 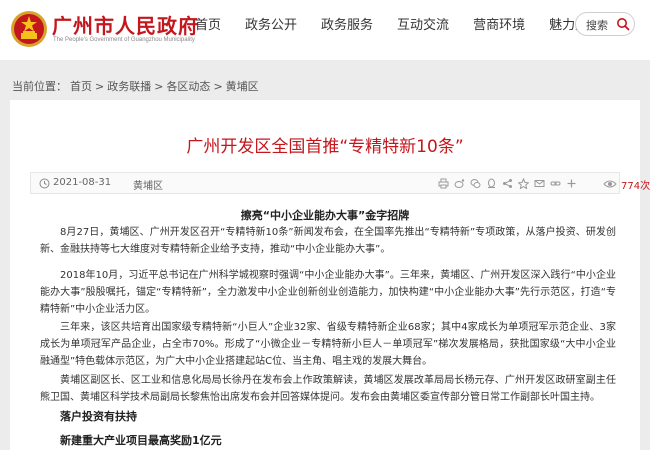 I want to click on breadcrumb-item-news: 政务联播, so click(x=129, y=86).